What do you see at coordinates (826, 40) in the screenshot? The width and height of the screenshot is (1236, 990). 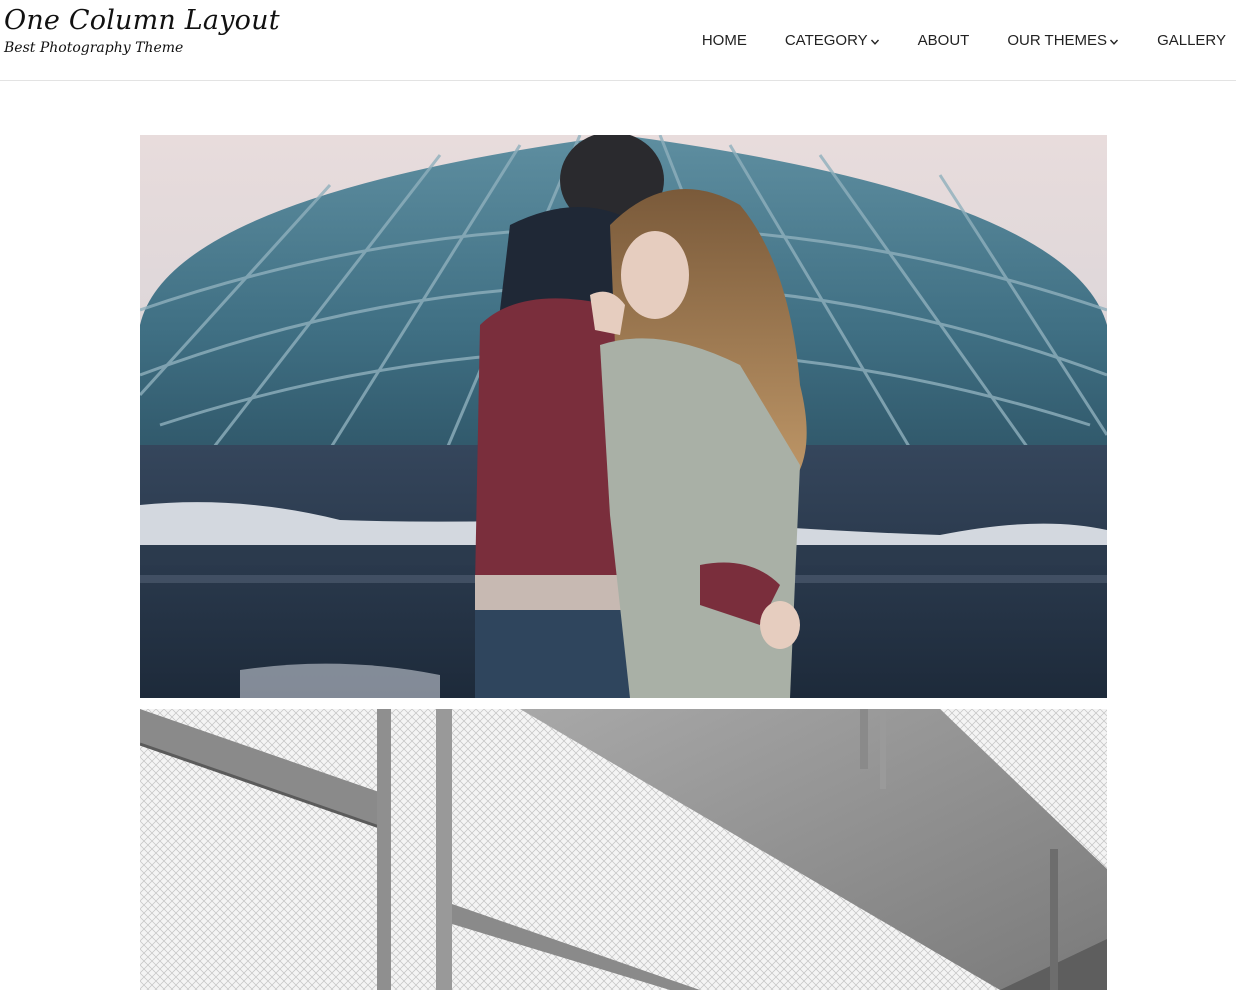 I see `nav-item-label: CATEGORY` at bounding box center [826, 40].